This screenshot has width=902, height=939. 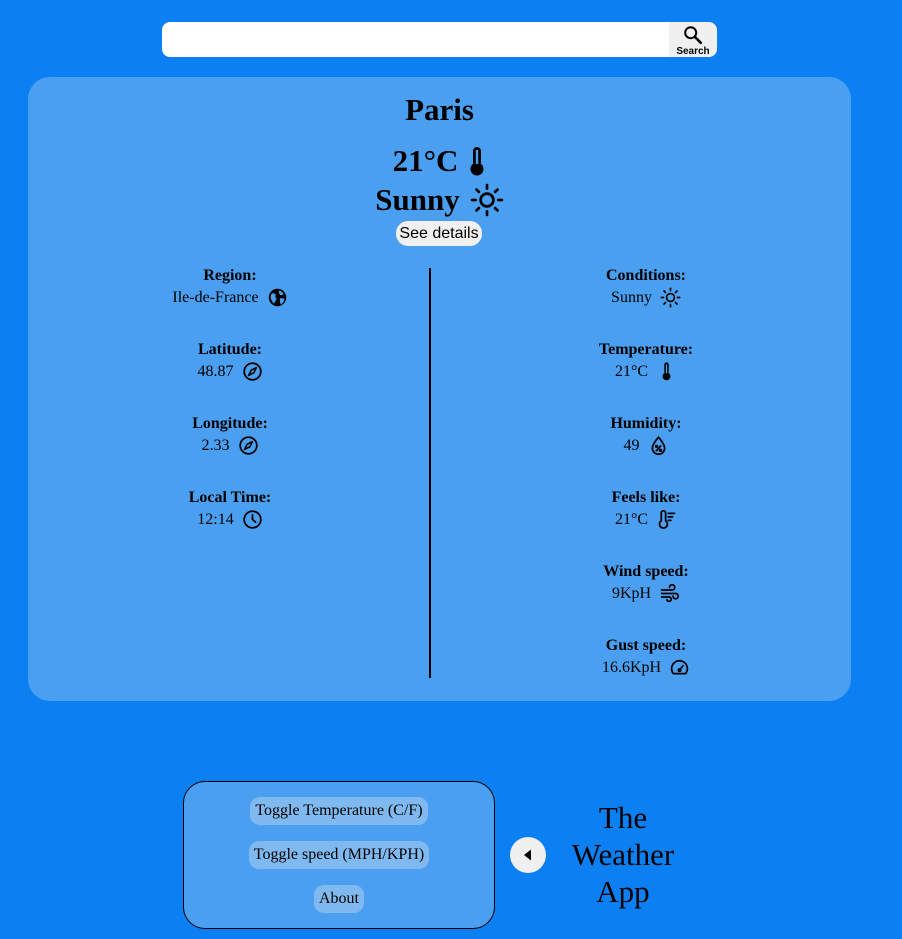 I want to click on current-temperature: 21°C, so click(x=439, y=161).